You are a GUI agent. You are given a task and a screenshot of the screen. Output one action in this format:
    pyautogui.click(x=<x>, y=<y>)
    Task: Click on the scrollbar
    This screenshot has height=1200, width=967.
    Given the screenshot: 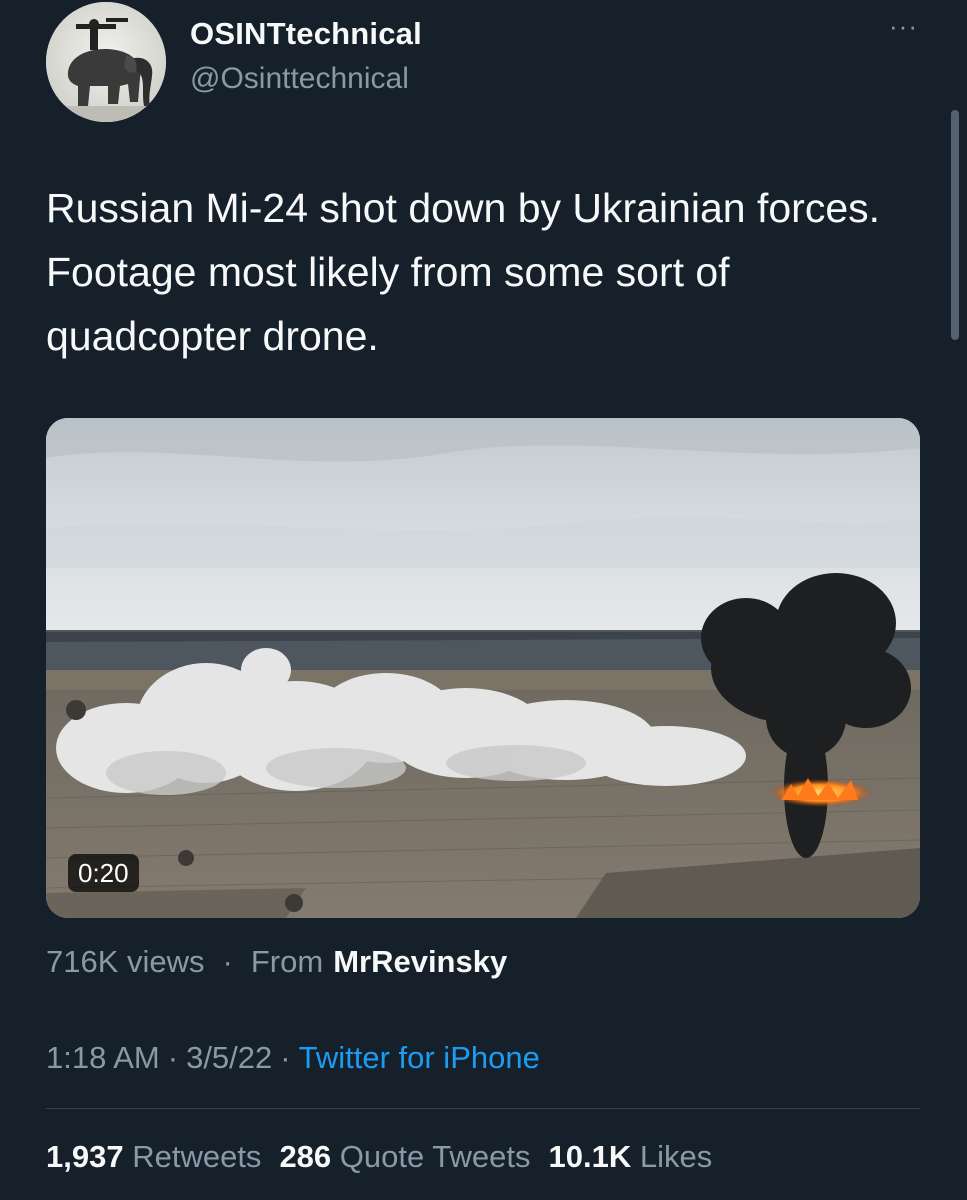 What is the action you would take?
    pyautogui.click(x=955, y=225)
    